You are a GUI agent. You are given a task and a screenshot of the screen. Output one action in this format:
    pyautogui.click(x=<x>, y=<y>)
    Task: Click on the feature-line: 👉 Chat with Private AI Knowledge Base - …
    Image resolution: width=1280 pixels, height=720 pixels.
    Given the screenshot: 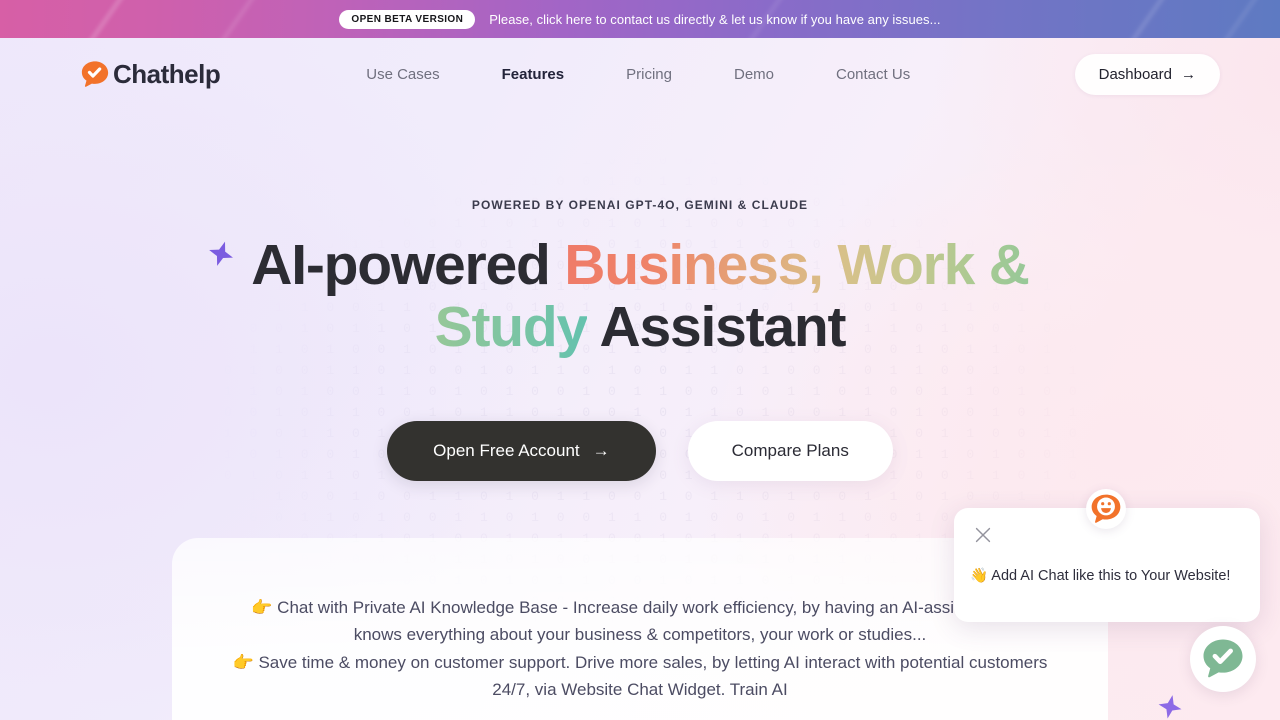 What is the action you would take?
    pyautogui.click(x=640, y=621)
    